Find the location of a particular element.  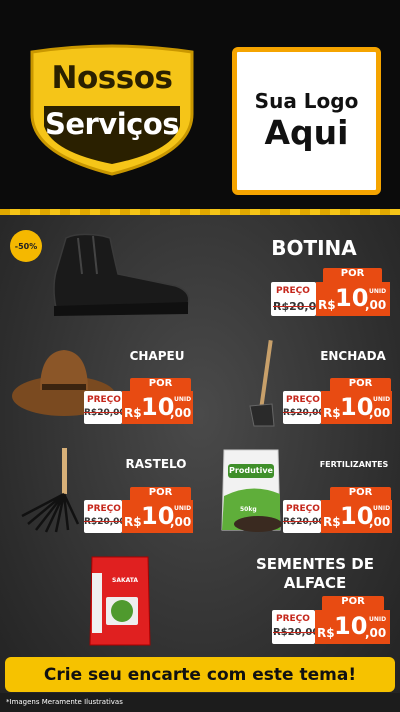

boot-image is located at coordinates (120, 274).